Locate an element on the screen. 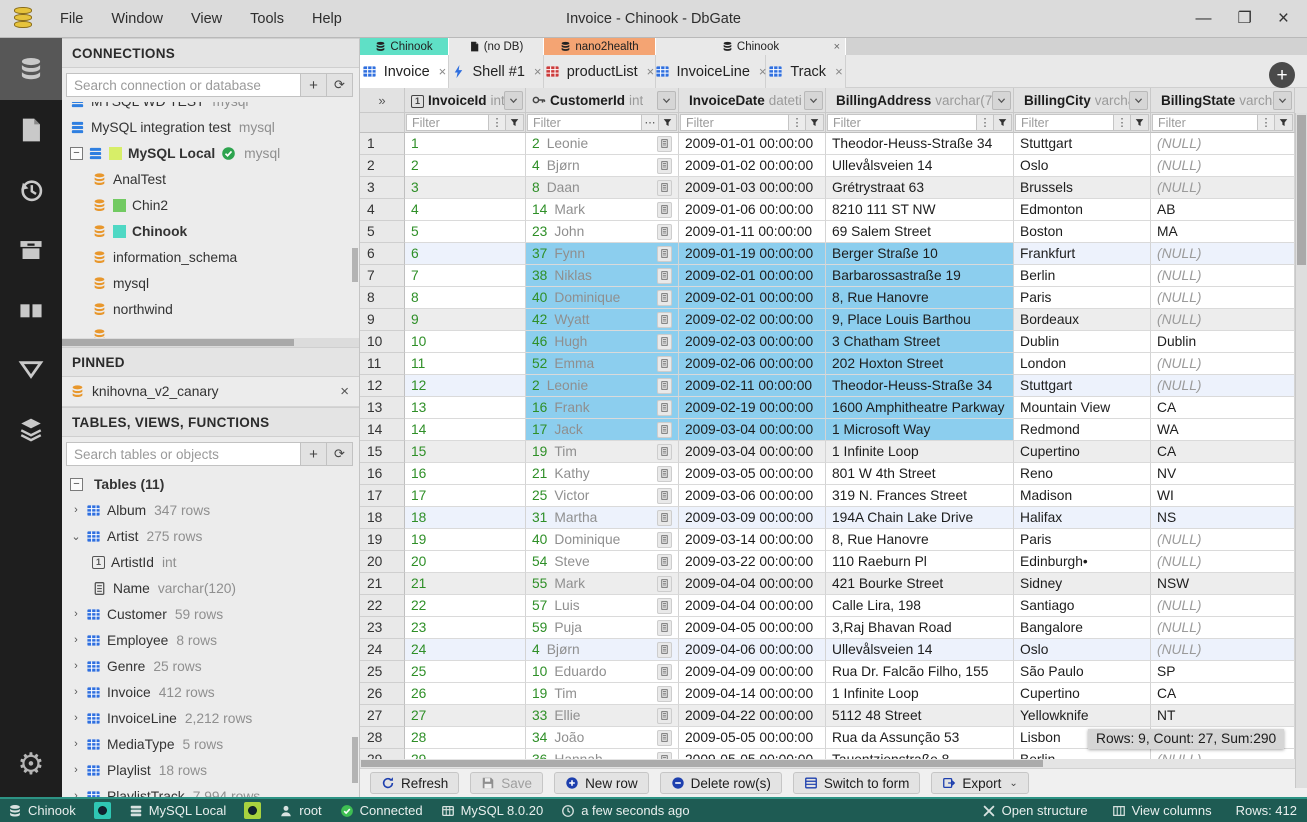 Image resolution: width=1307 pixels, height=822 pixels. cell-billingcity: Reno is located at coordinates (1082, 474).